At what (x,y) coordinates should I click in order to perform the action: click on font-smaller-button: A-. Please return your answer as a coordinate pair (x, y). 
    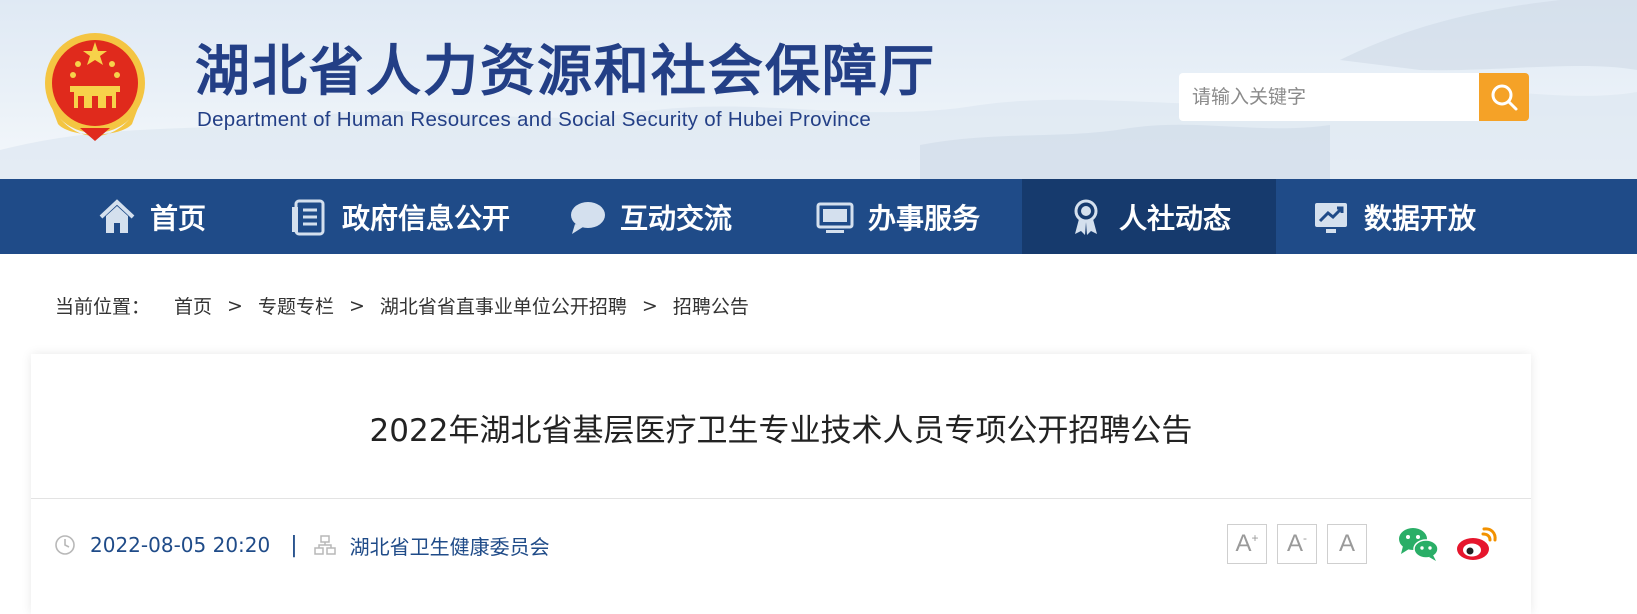
    Looking at the image, I should click on (1297, 544).